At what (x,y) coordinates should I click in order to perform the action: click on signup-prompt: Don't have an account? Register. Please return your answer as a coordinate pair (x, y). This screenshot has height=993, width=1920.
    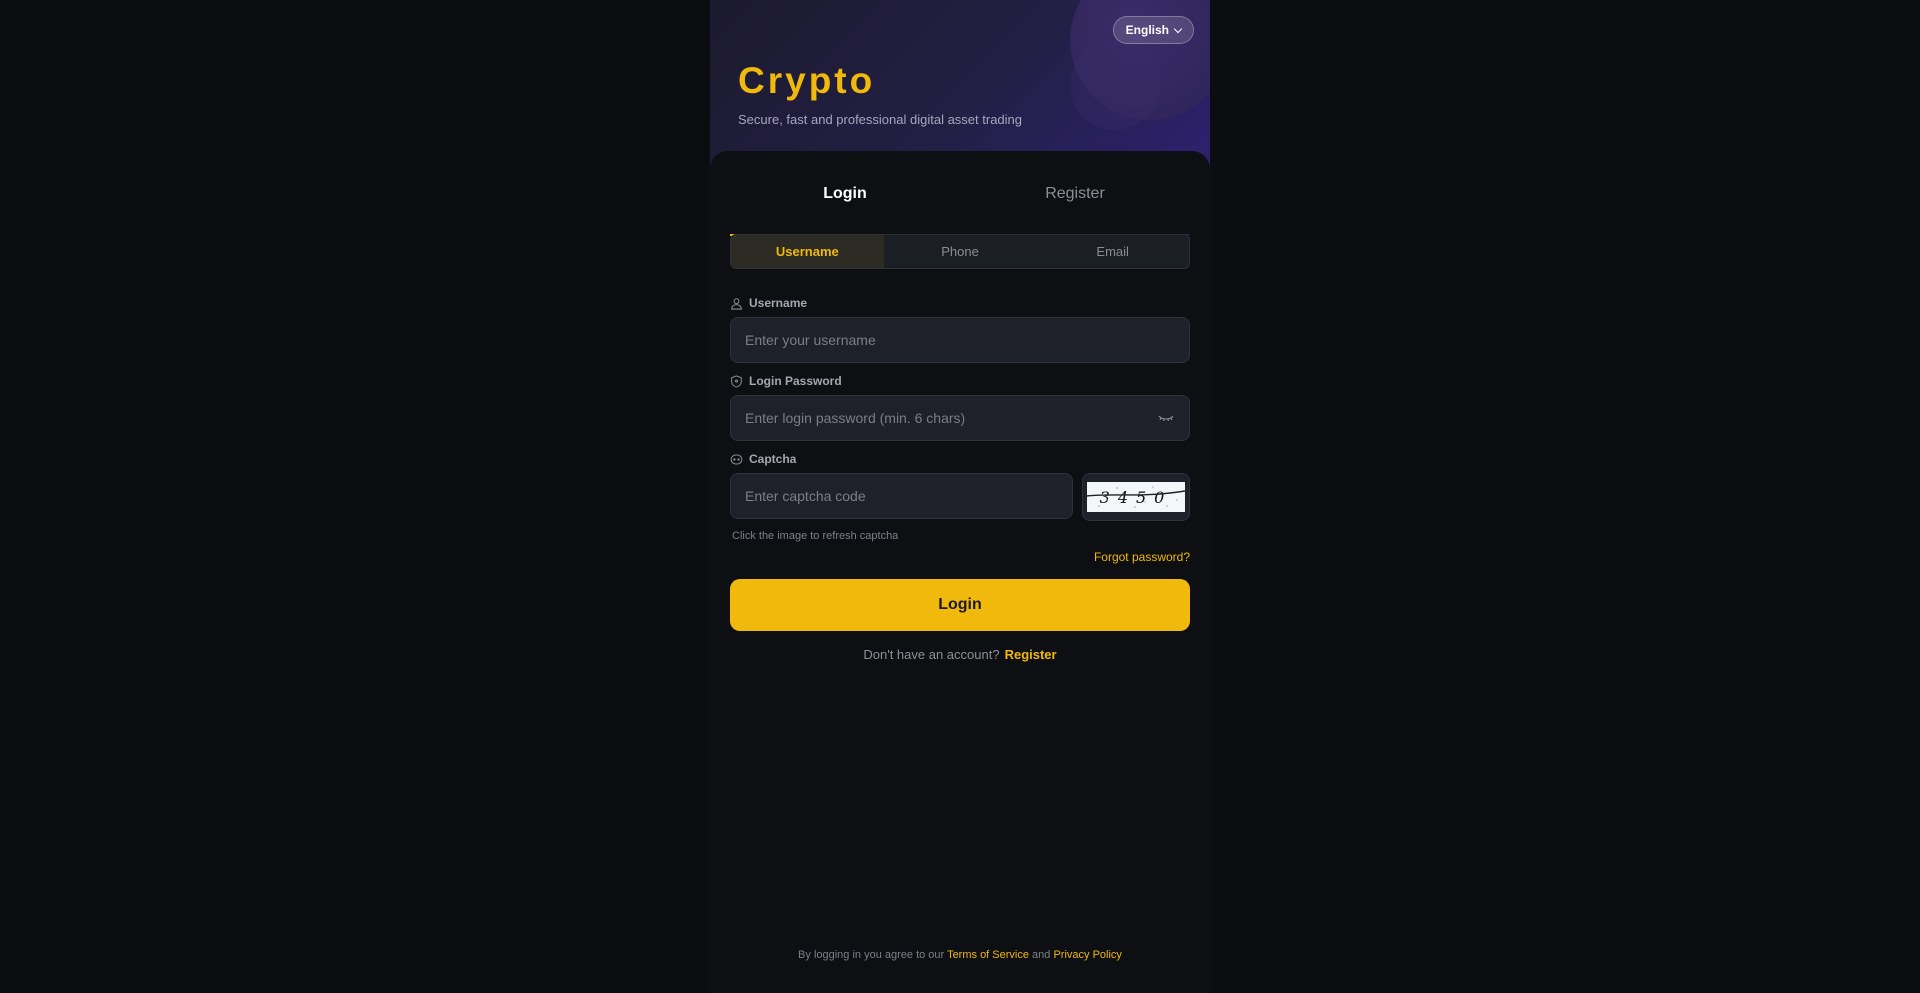
    Looking at the image, I should click on (960, 654).